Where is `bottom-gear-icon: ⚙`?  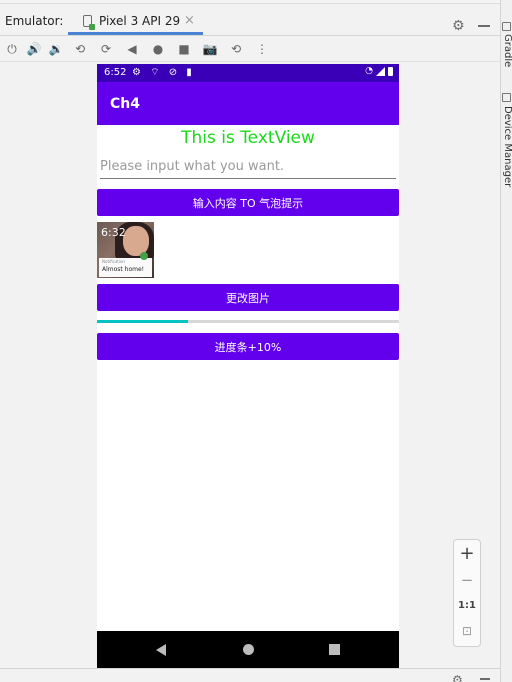
bottom-gear-icon: ⚙ is located at coordinates (457, 677).